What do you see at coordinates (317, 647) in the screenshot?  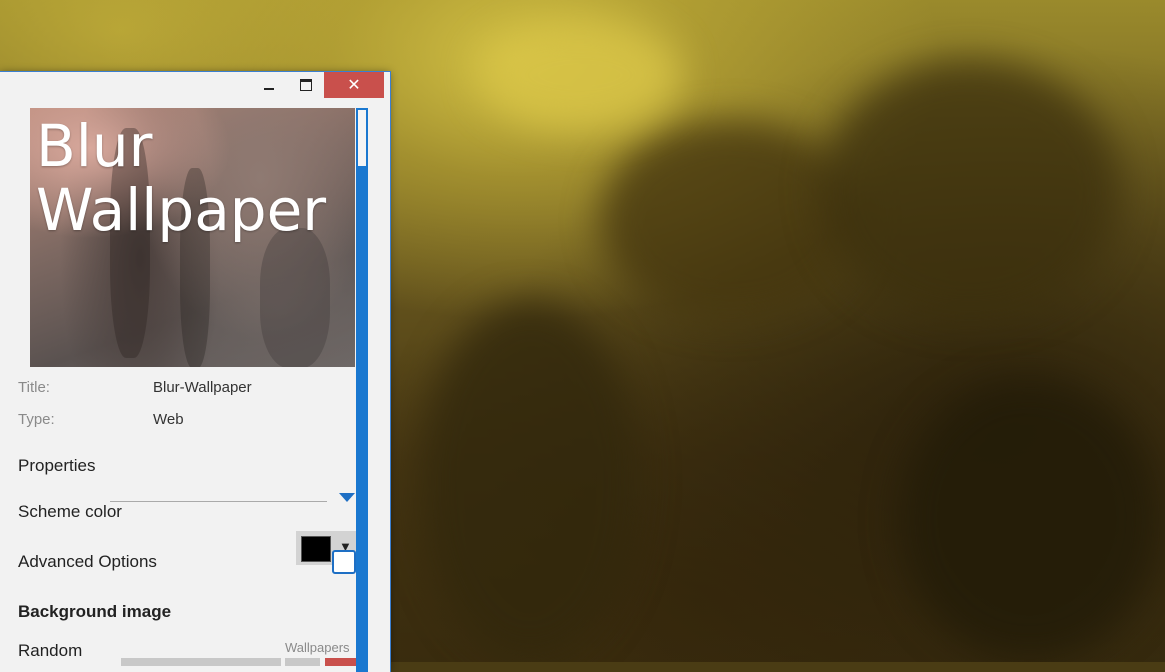 I see `wallpapers-label: Wallpapers` at bounding box center [317, 647].